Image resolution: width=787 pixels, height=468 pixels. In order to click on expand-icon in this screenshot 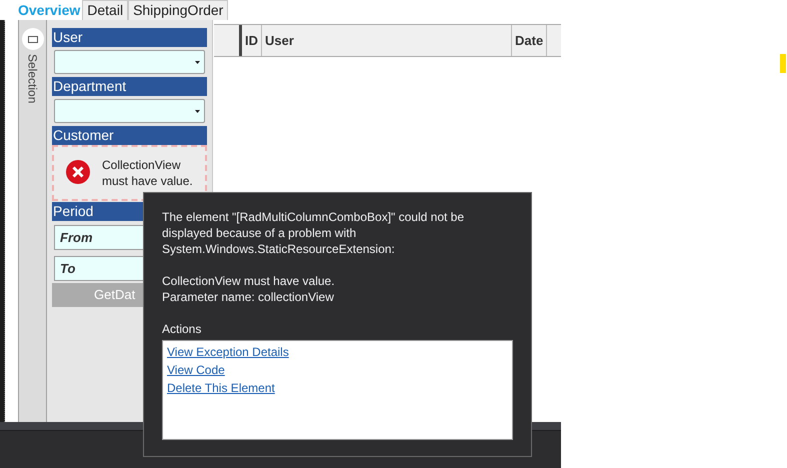, I will do `click(33, 39)`.